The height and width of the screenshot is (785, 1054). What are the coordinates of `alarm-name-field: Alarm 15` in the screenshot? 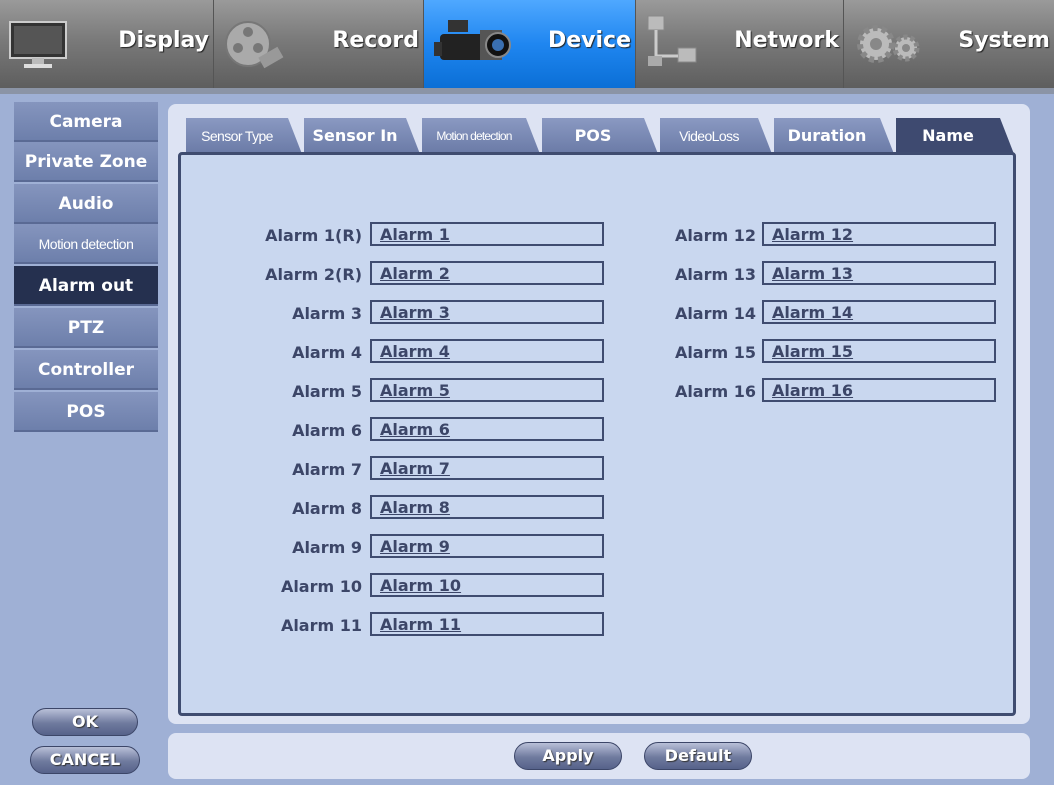 It's located at (879, 351).